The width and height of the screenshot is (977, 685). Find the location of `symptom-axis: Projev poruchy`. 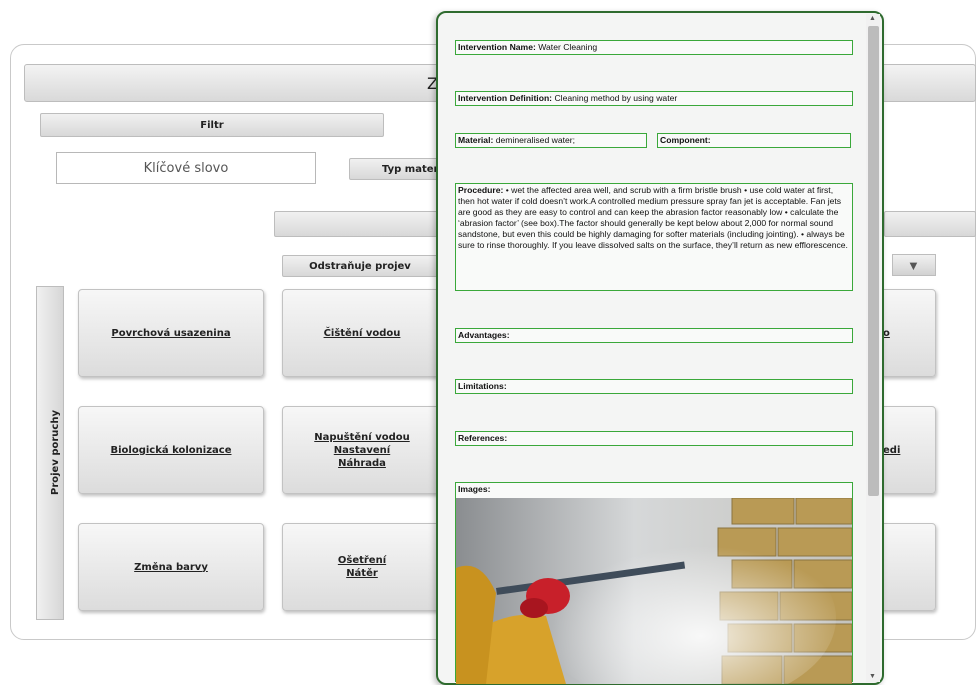

symptom-axis: Projev poruchy is located at coordinates (50, 453).